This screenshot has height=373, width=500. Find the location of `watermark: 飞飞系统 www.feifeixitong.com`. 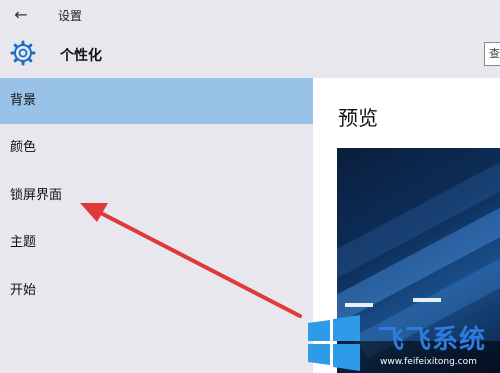

watermark: 飞飞系统 www.feifeixitong.com is located at coordinates (400, 343).